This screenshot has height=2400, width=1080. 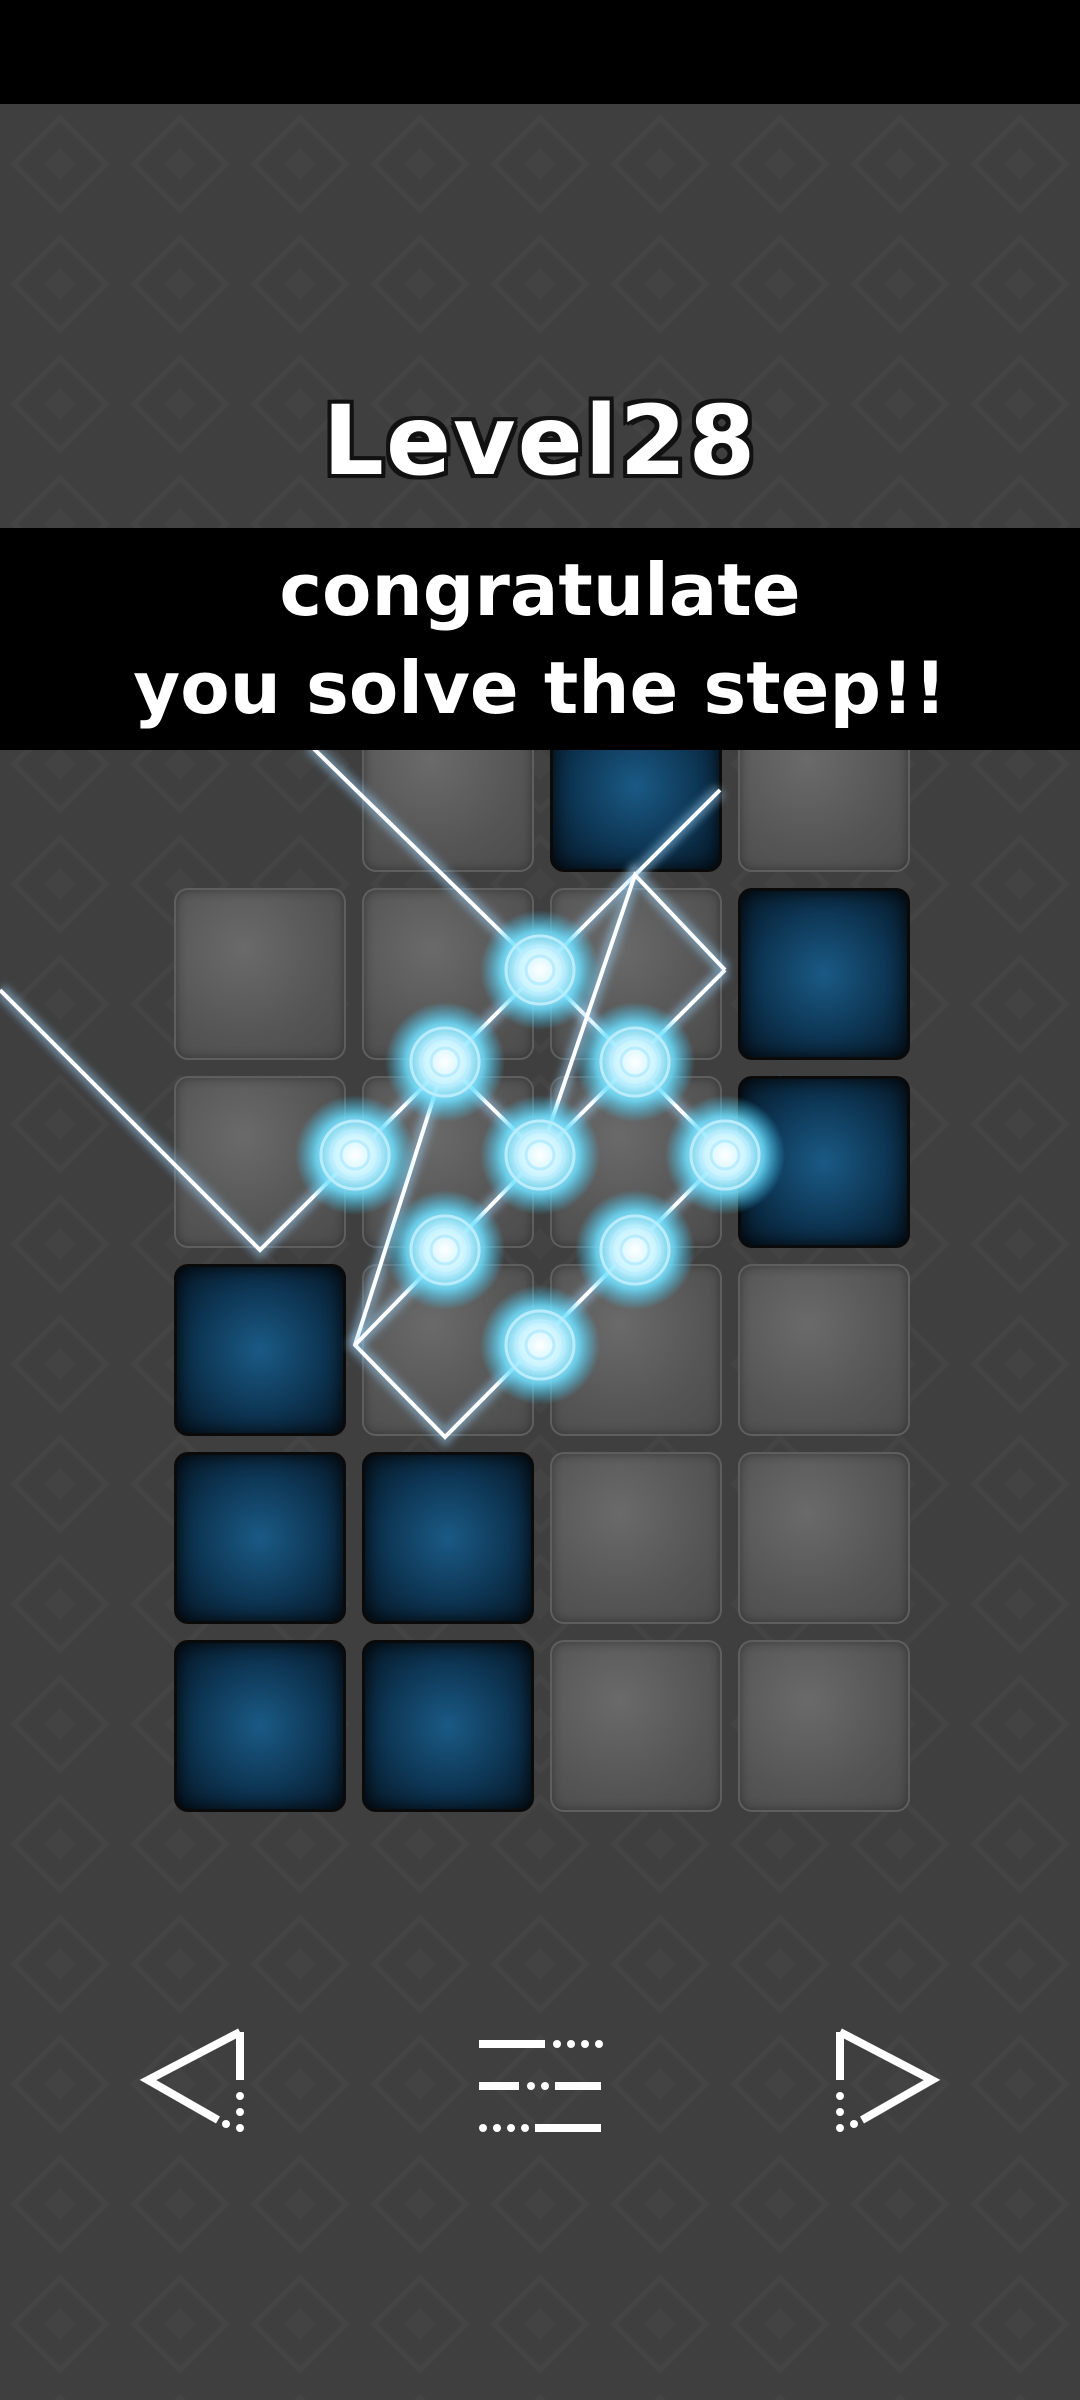 I want to click on menu-button, so click(x=540, y=2085).